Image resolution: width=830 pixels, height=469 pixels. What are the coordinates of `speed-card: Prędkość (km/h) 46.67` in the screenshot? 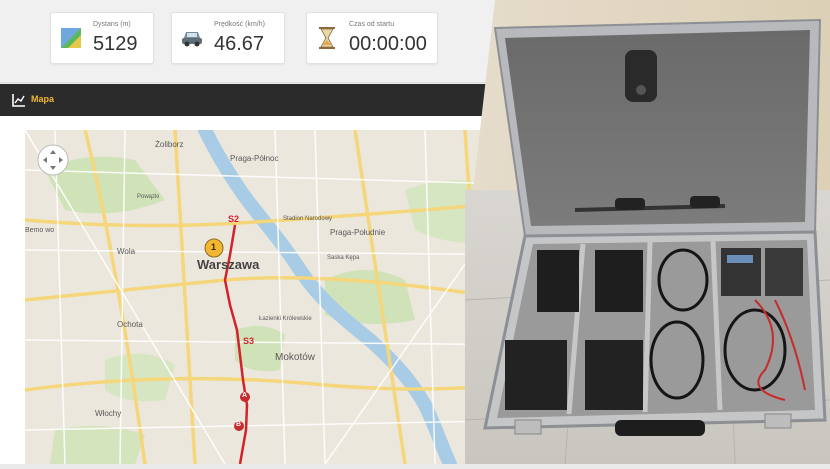 It's located at (228, 38).